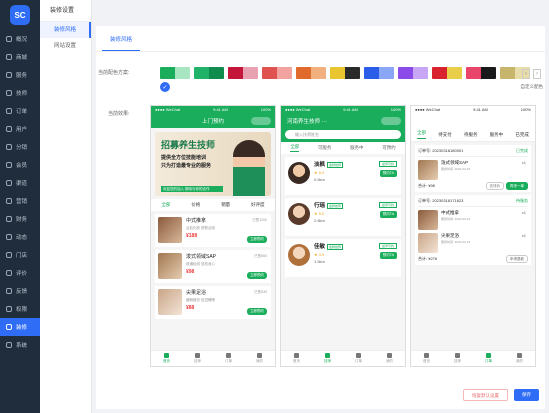 This screenshot has width=549, height=413. Describe the element at coordinates (20, 165) in the screenshot. I see `sidebar-item: 会员` at that location.